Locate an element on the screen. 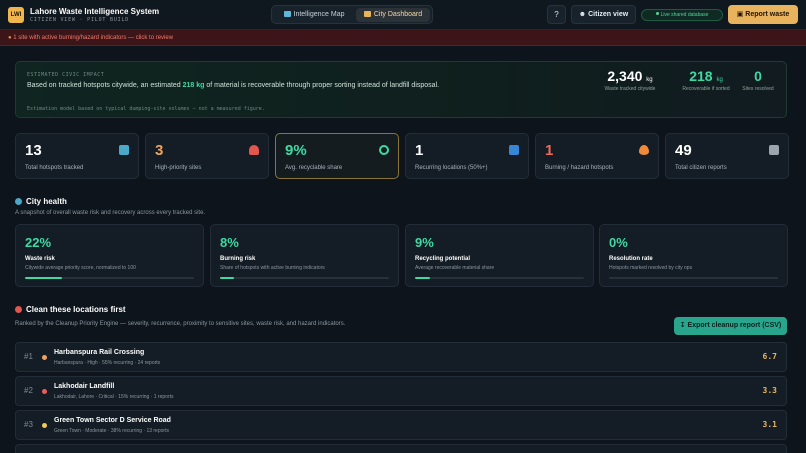 This screenshot has width=806, height=453. kpi-burning-hazard: 1 Burning / hazard hotspots is located at coordinates (597, 156).